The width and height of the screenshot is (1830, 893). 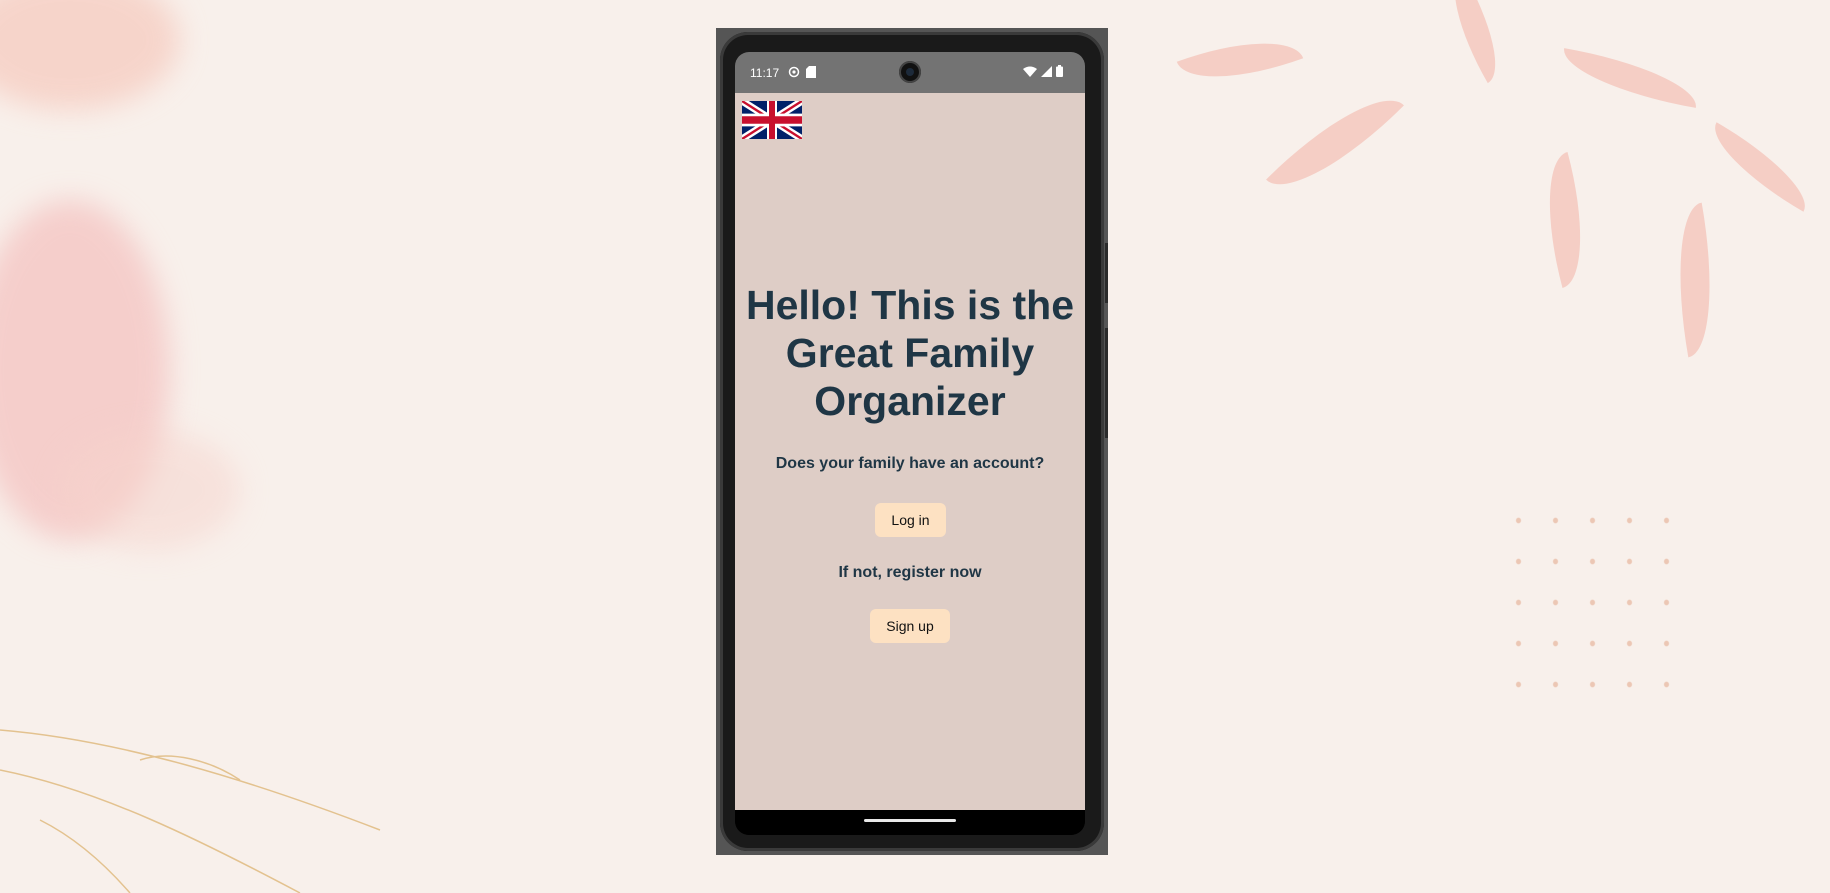 I want to click on uk-flag-icon, so click(x=772, y=120).